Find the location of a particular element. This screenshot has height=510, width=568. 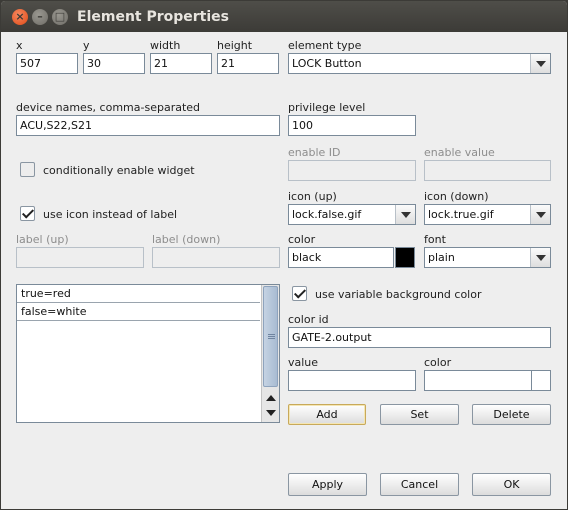

y-label: y is located at coordinates (86, 45).